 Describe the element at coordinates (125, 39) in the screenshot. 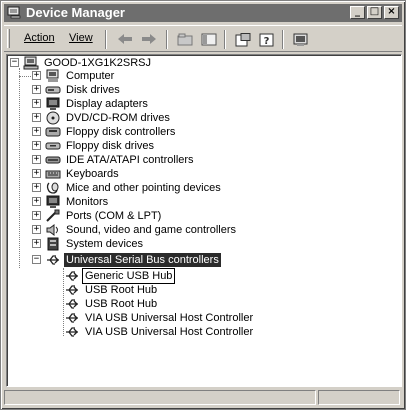

I see `back-arrow-icon` at that location.